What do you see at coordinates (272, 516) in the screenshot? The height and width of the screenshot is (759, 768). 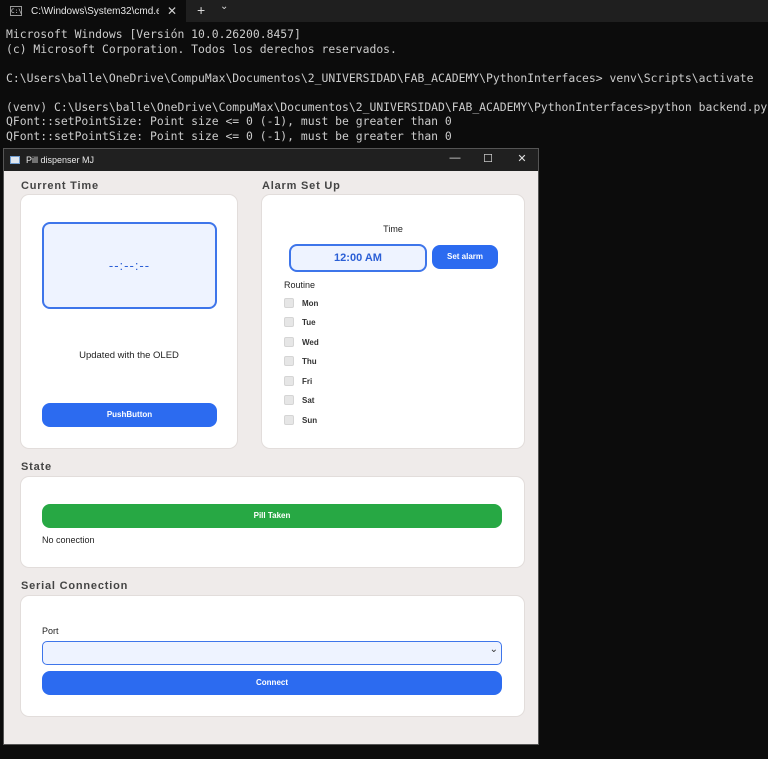 I see `pill-taken-button: Pill Taken` at bounding box center [272, 516].